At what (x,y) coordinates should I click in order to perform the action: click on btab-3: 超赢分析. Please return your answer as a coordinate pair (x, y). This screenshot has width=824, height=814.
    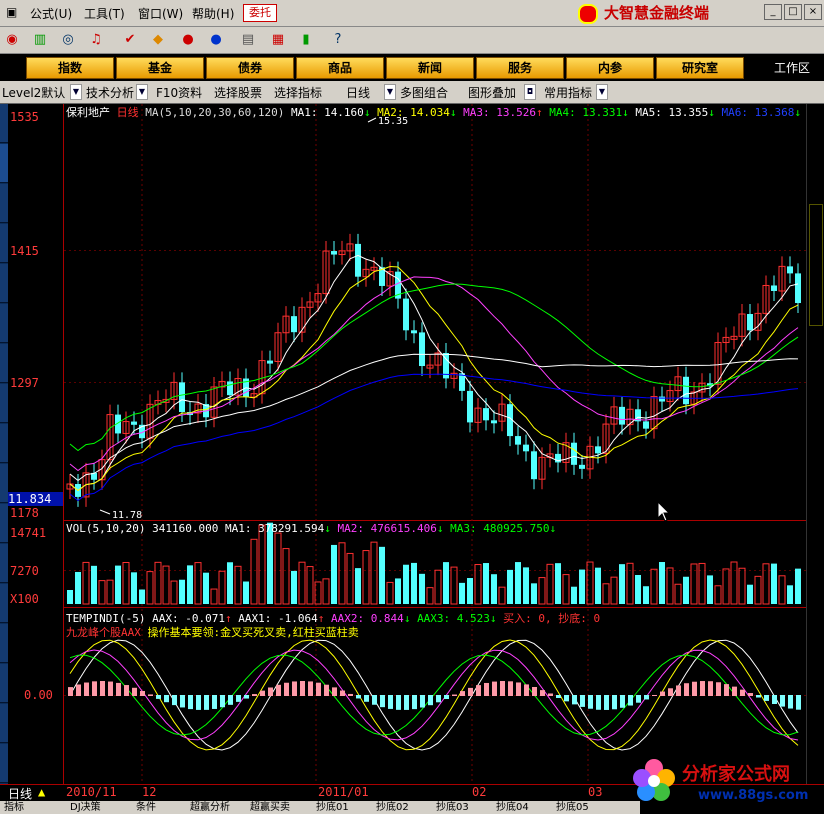
    Looking at the image, I should click on (210, 807).